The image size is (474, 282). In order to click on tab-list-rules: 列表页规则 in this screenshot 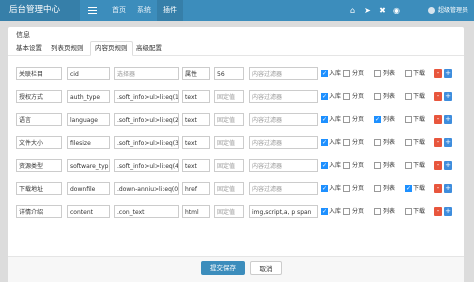, I will do `click(67, 48)`.